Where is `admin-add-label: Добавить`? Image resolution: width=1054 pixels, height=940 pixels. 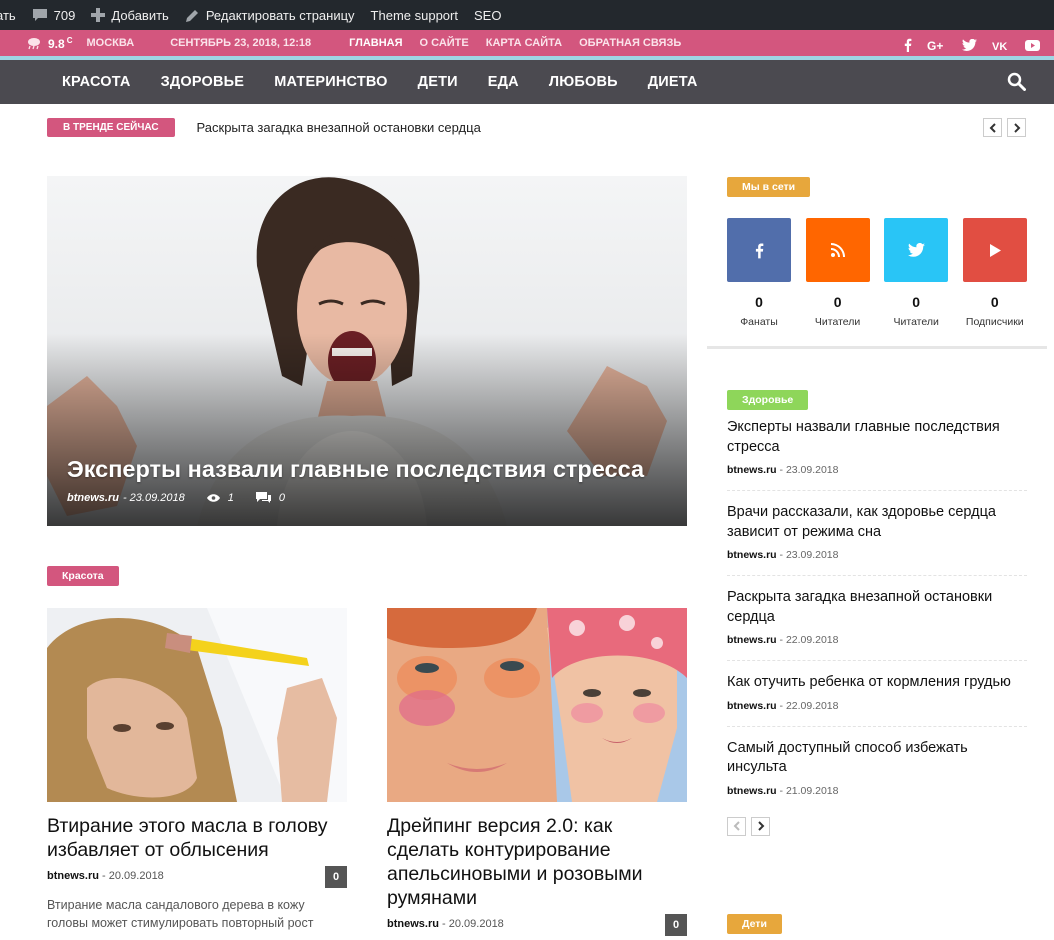 admin-add-label: Добавить is located at coordinates (140, 15).